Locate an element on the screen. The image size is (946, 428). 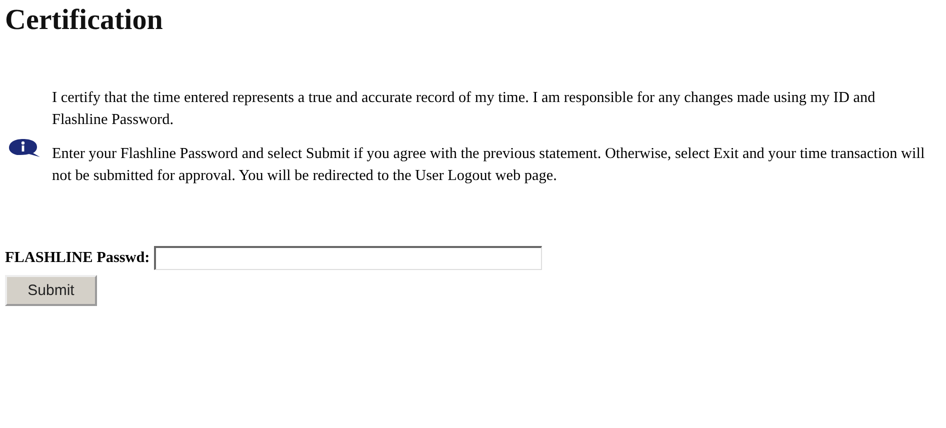
certification-statement: I certify that the time entered represents a true and accurate record of my time. I am responsible for any changes made using my ID and Flashline Password. is located at coordinates (464, 109).